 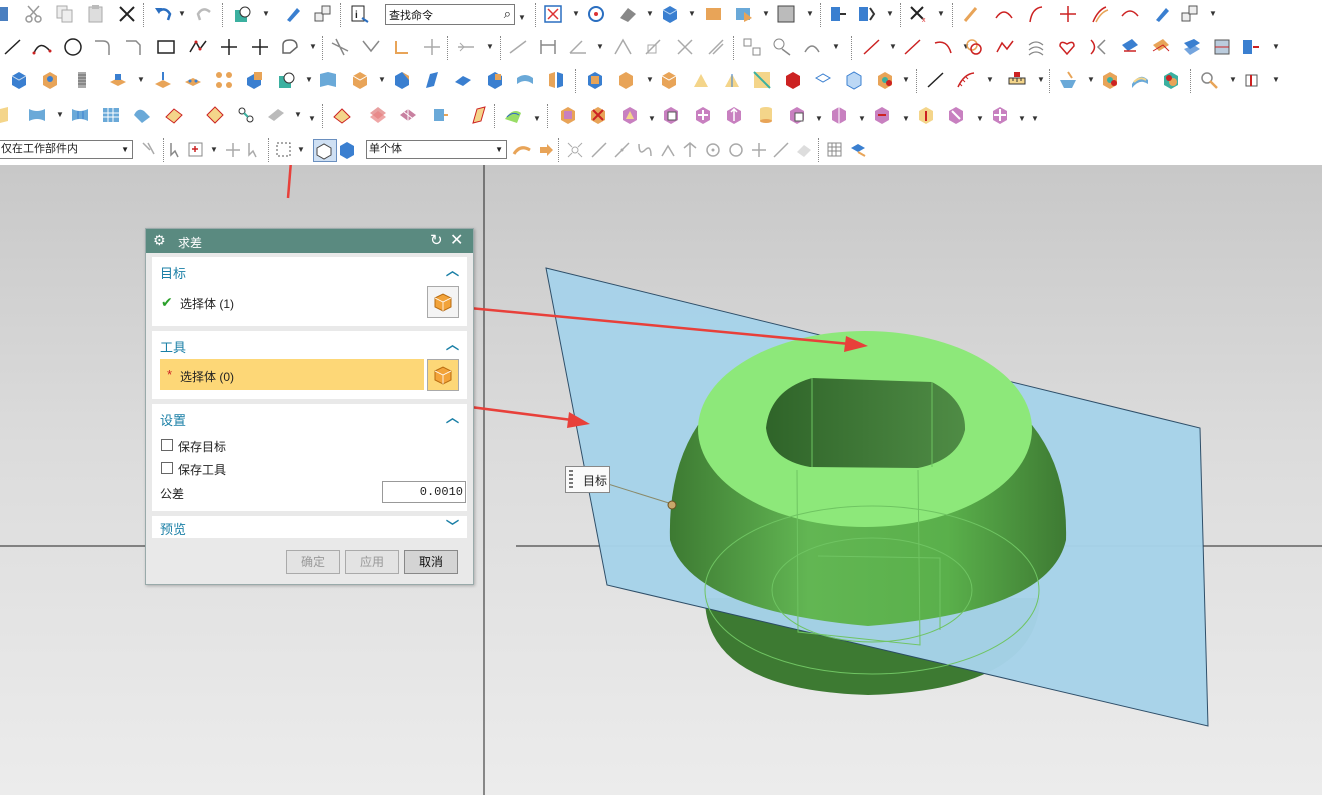 What do you see at coordinates (256, 150) in the screenshot?
I see `select-feature-icon` at bounding box center [256, 150].